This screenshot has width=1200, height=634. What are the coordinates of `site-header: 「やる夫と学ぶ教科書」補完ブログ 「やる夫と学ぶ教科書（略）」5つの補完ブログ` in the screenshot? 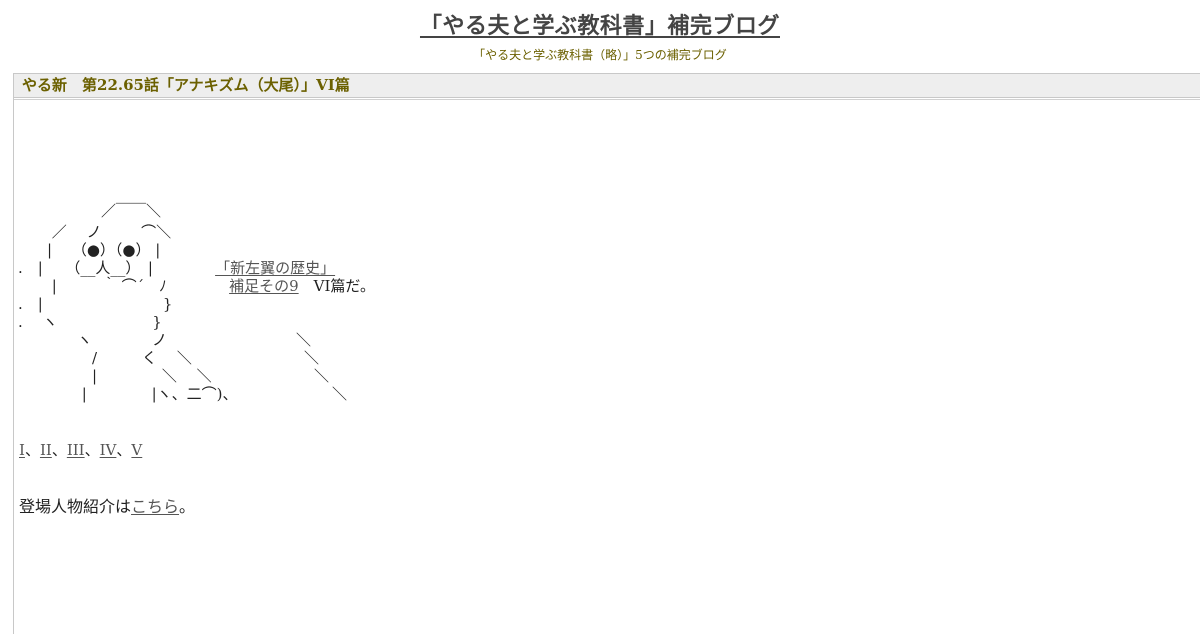 It's located at (600, 36).